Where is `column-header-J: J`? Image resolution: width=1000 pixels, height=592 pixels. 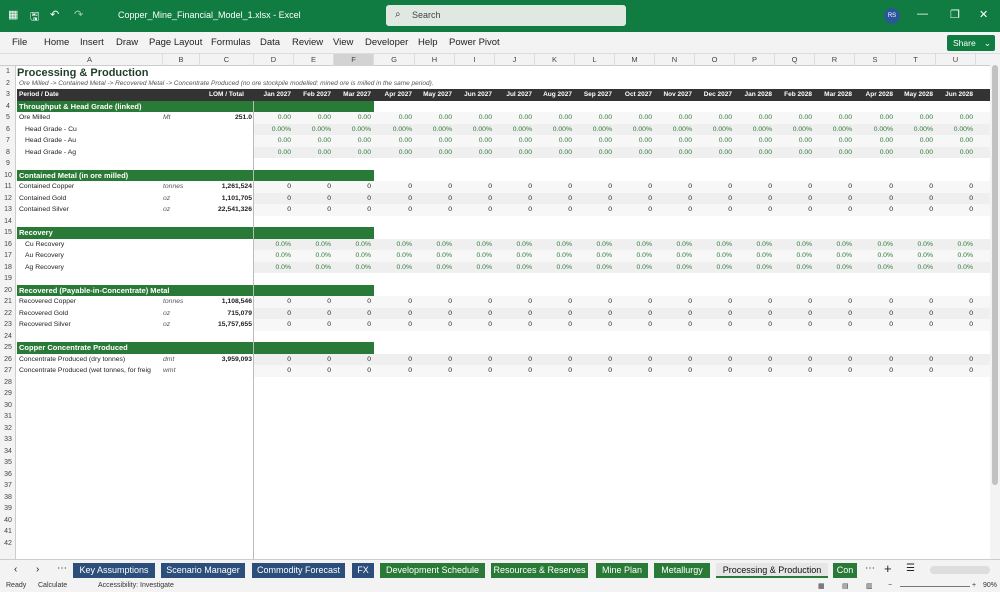
column-header-J: J is located at coordinates (515, 60).